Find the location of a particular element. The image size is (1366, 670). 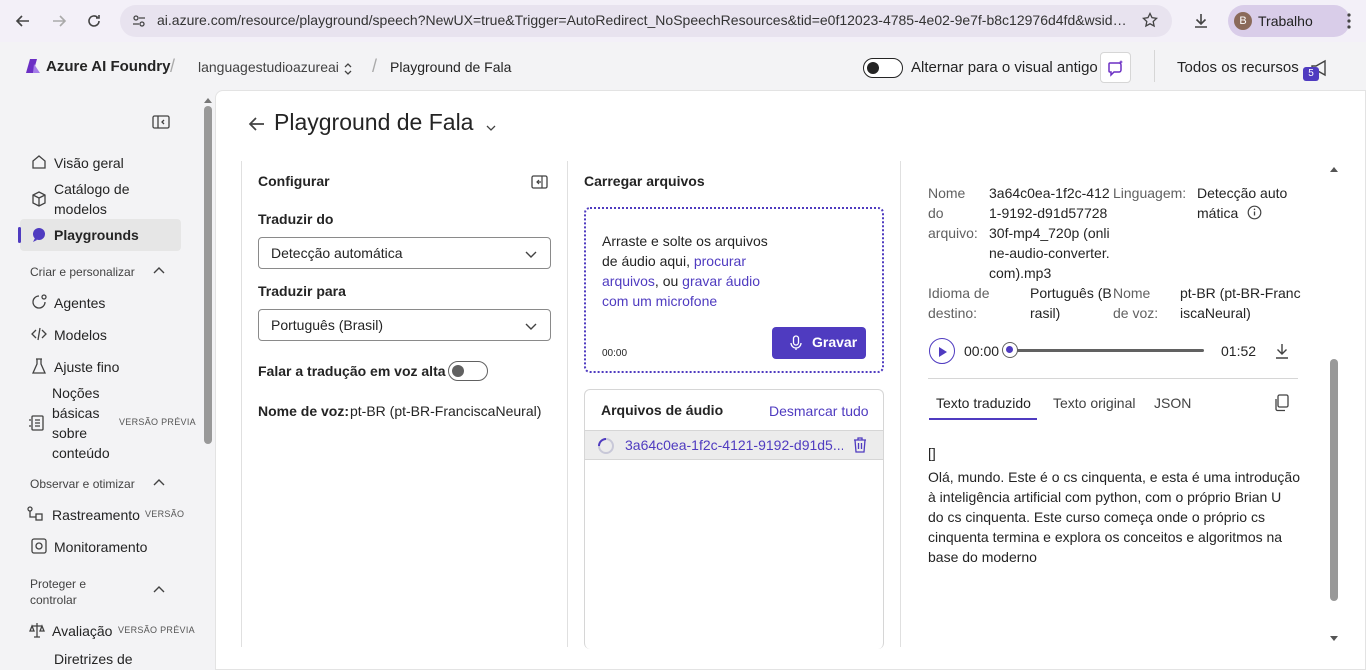

toggle-knob is located at coordinates (873, 68).